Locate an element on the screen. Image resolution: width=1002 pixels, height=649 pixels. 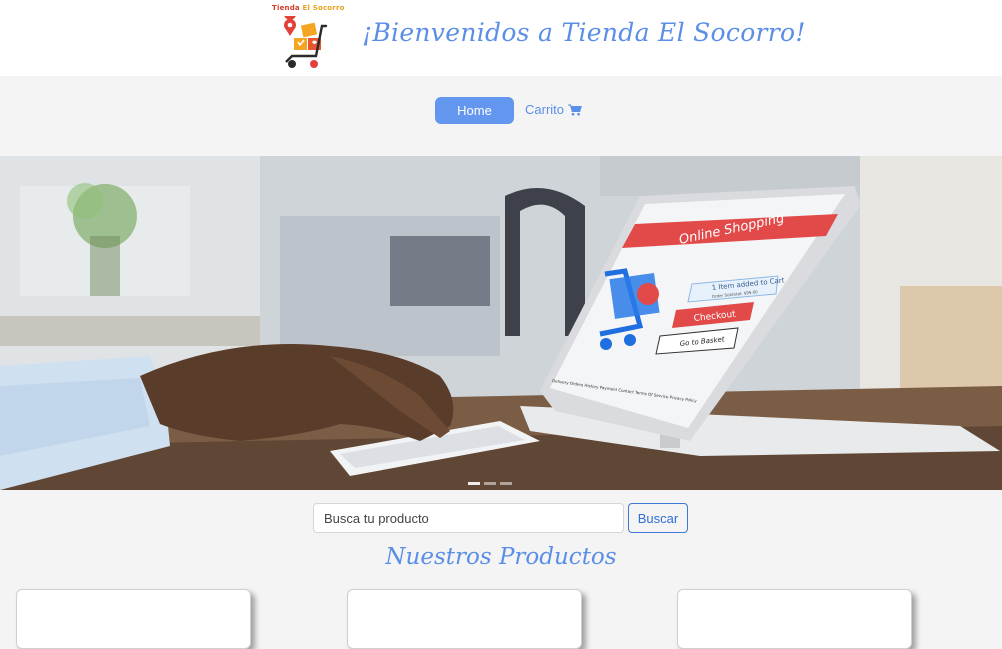
home-button: Home is located at coordinates (474, 110).